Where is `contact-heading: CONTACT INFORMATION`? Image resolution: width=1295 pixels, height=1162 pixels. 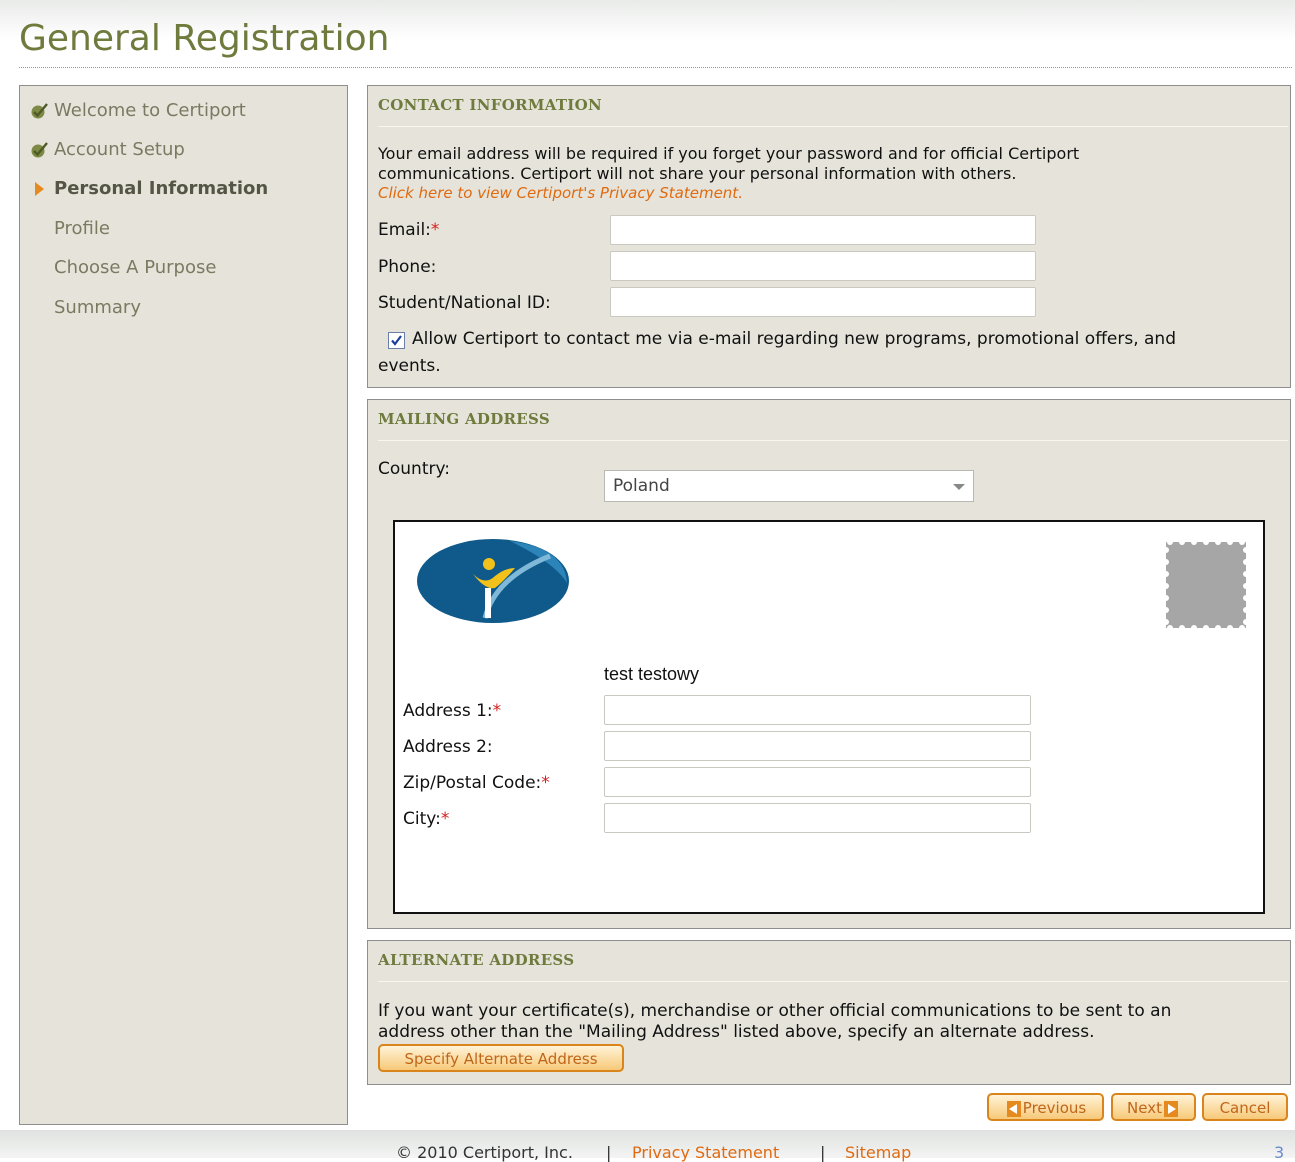
contact-heading: CONTACT INFORMATION is located at coordinates (490, 105).